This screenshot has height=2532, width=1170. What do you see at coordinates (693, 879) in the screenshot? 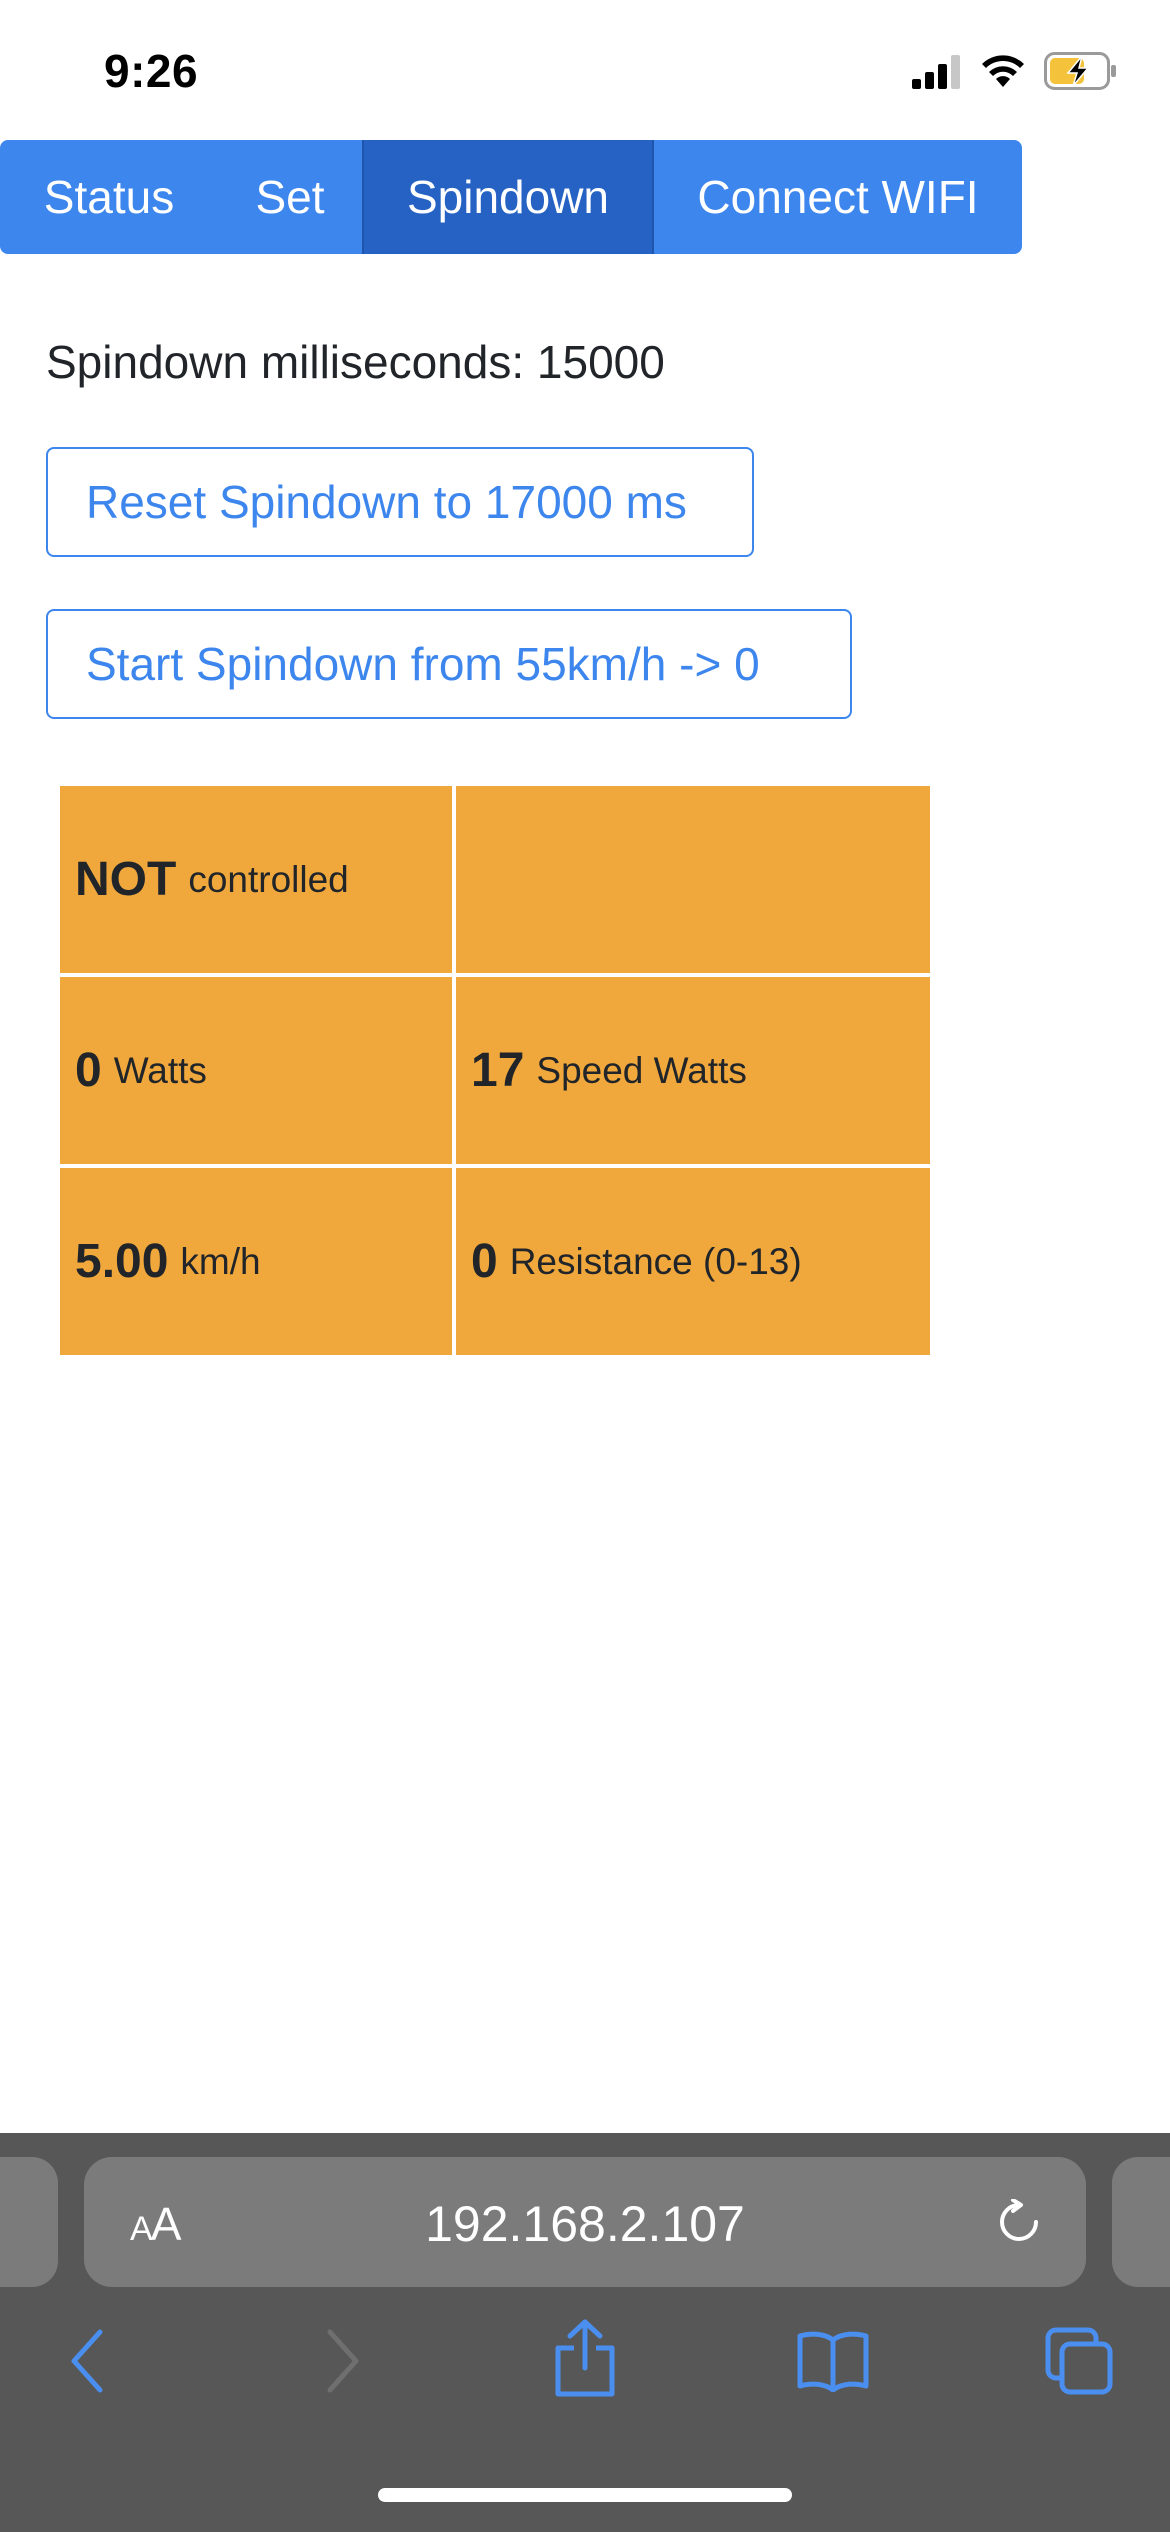
I see `empty-cell` at bounding box center [693, 879].